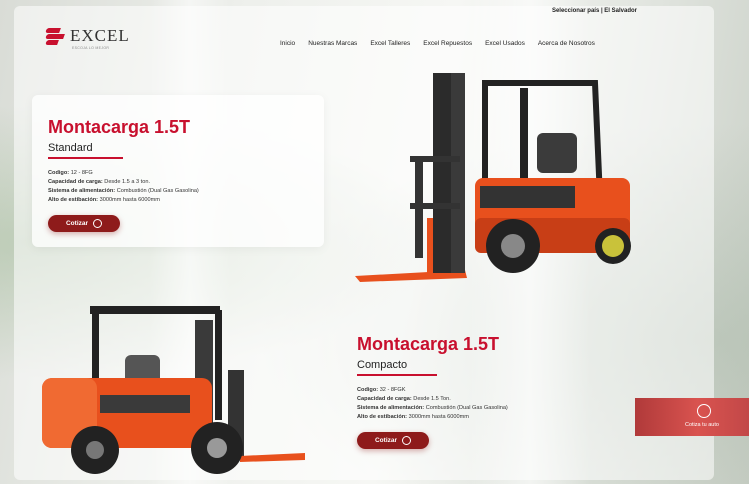  Describe the element at coordinates (704, 411) in the screenshot. I see `car-icon` at that location.